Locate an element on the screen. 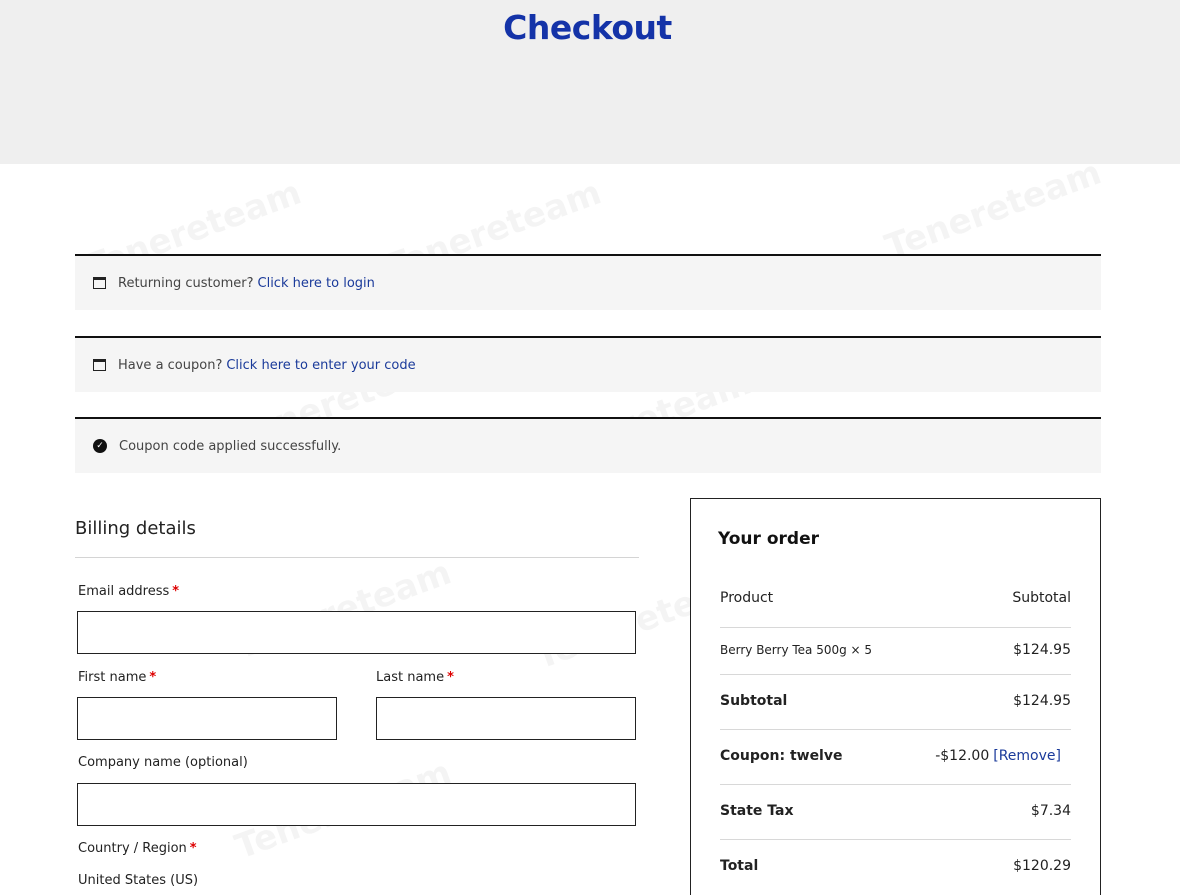 Image resolution: width=1180 pixels, height=895 pixels. item-name: Berry Berry Tea 500g × 5 is located at coordinates (796, 650).